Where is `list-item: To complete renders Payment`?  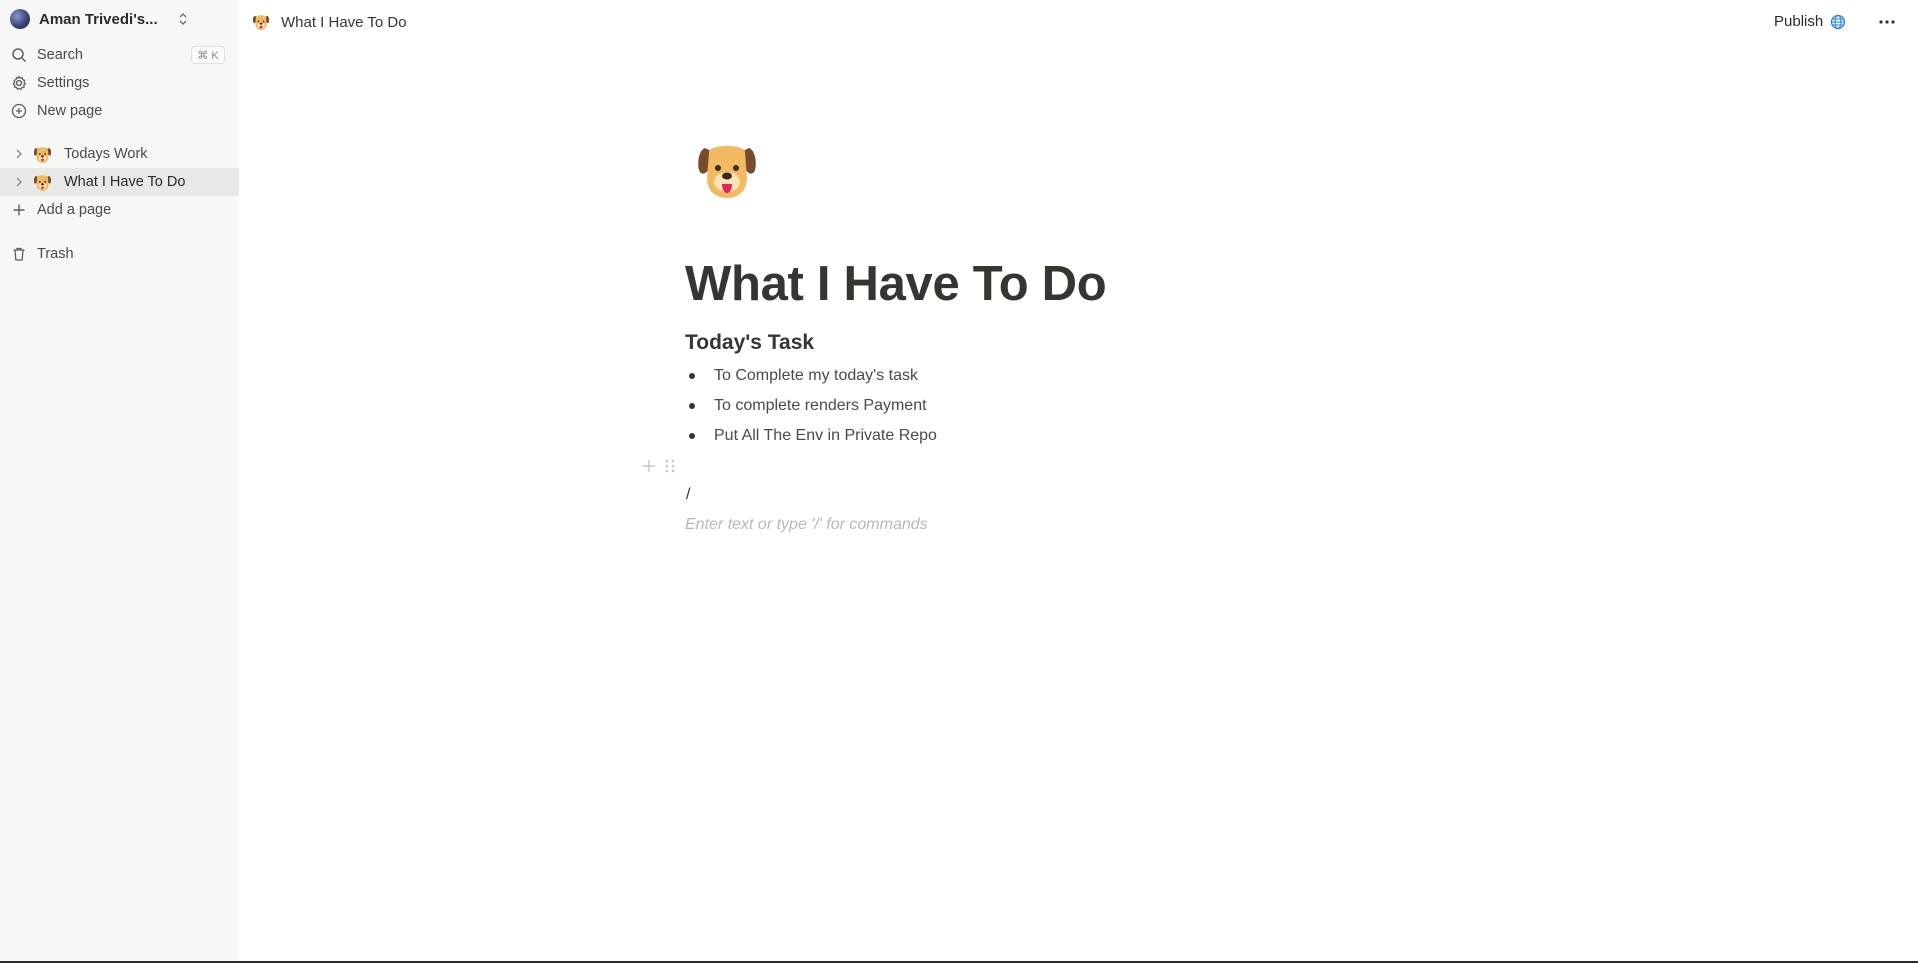
list-item: To complete renders Payment is located at coordinates (985, 406).